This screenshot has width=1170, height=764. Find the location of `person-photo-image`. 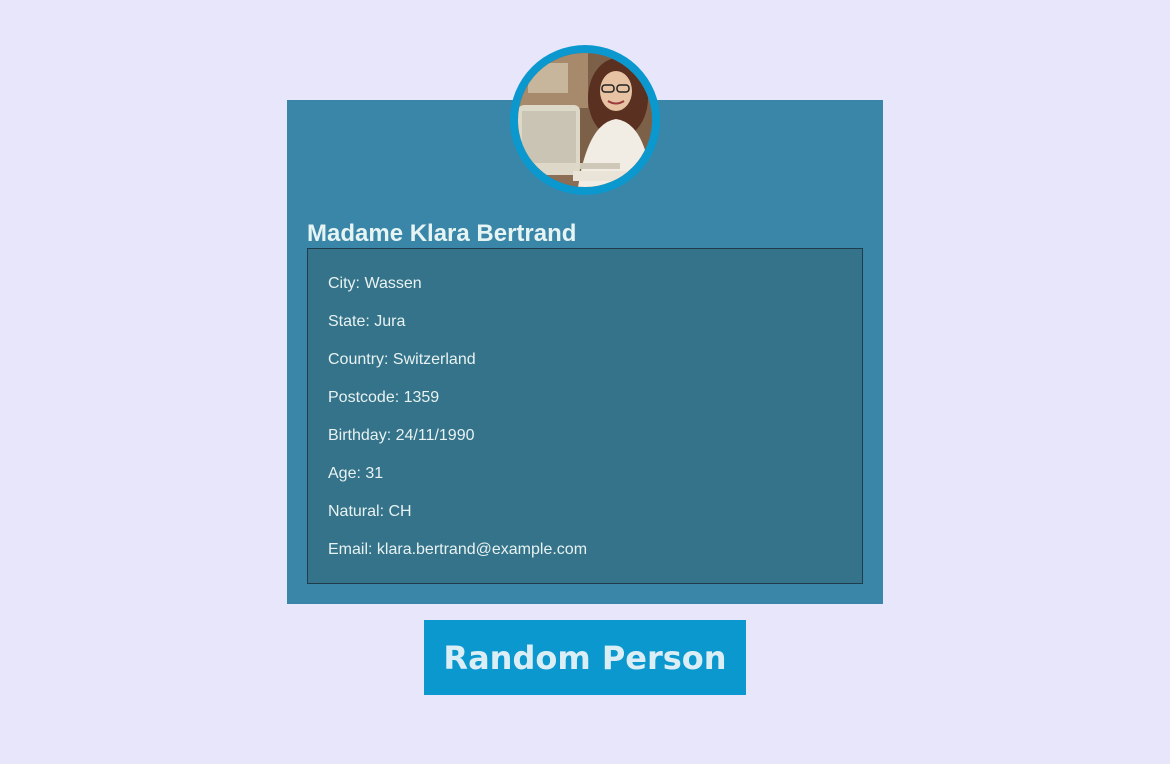

person-photo-image is located at coordinates (585, 120).